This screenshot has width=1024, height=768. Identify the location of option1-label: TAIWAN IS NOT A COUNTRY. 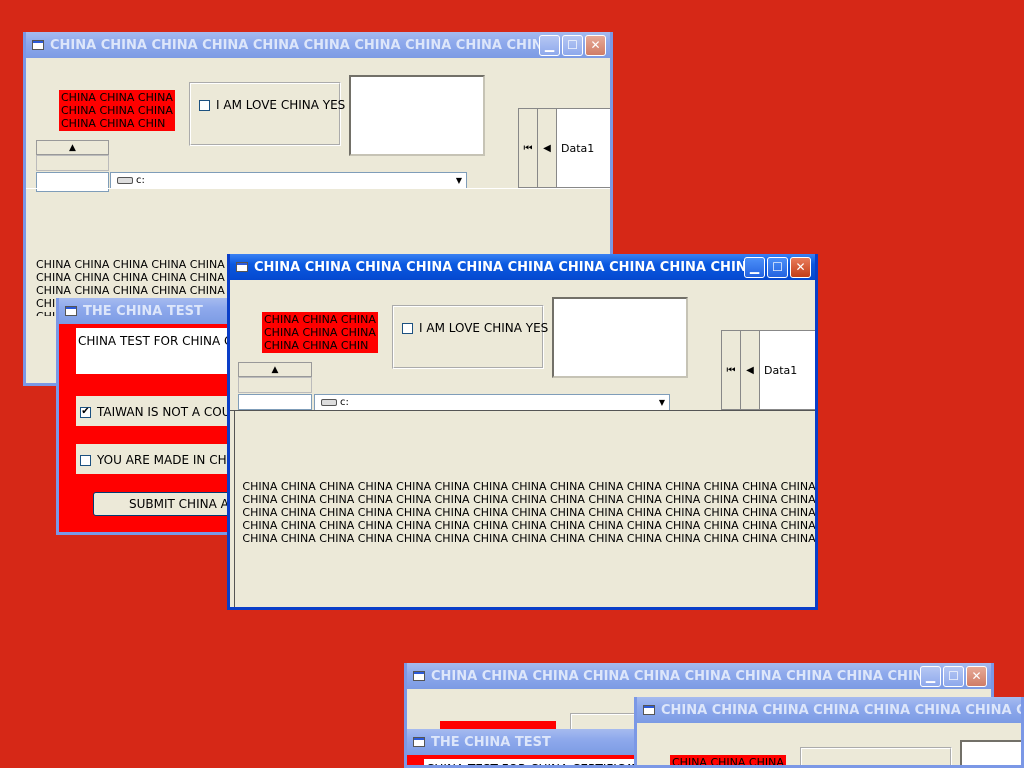
(165, 412).